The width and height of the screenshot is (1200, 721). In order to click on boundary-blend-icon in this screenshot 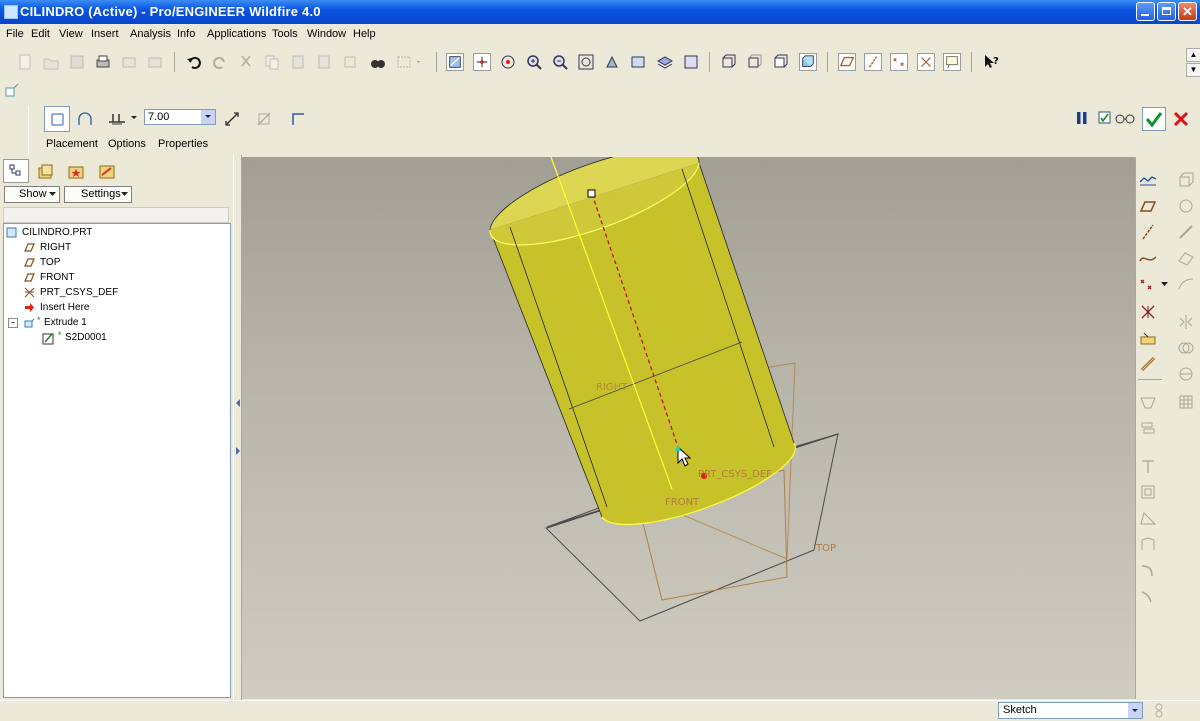, I will do `click(1186, 258)`.